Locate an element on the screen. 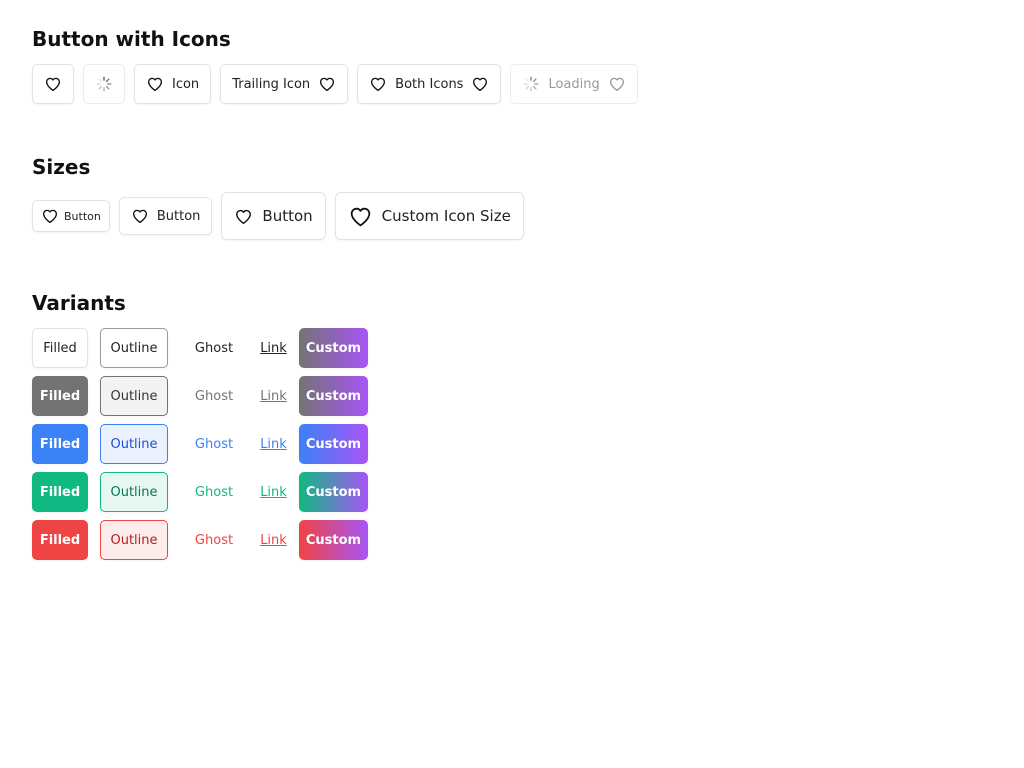  variant-row-red: Filled Outline Ghost Link Custom is located at coordinates (200, 540).